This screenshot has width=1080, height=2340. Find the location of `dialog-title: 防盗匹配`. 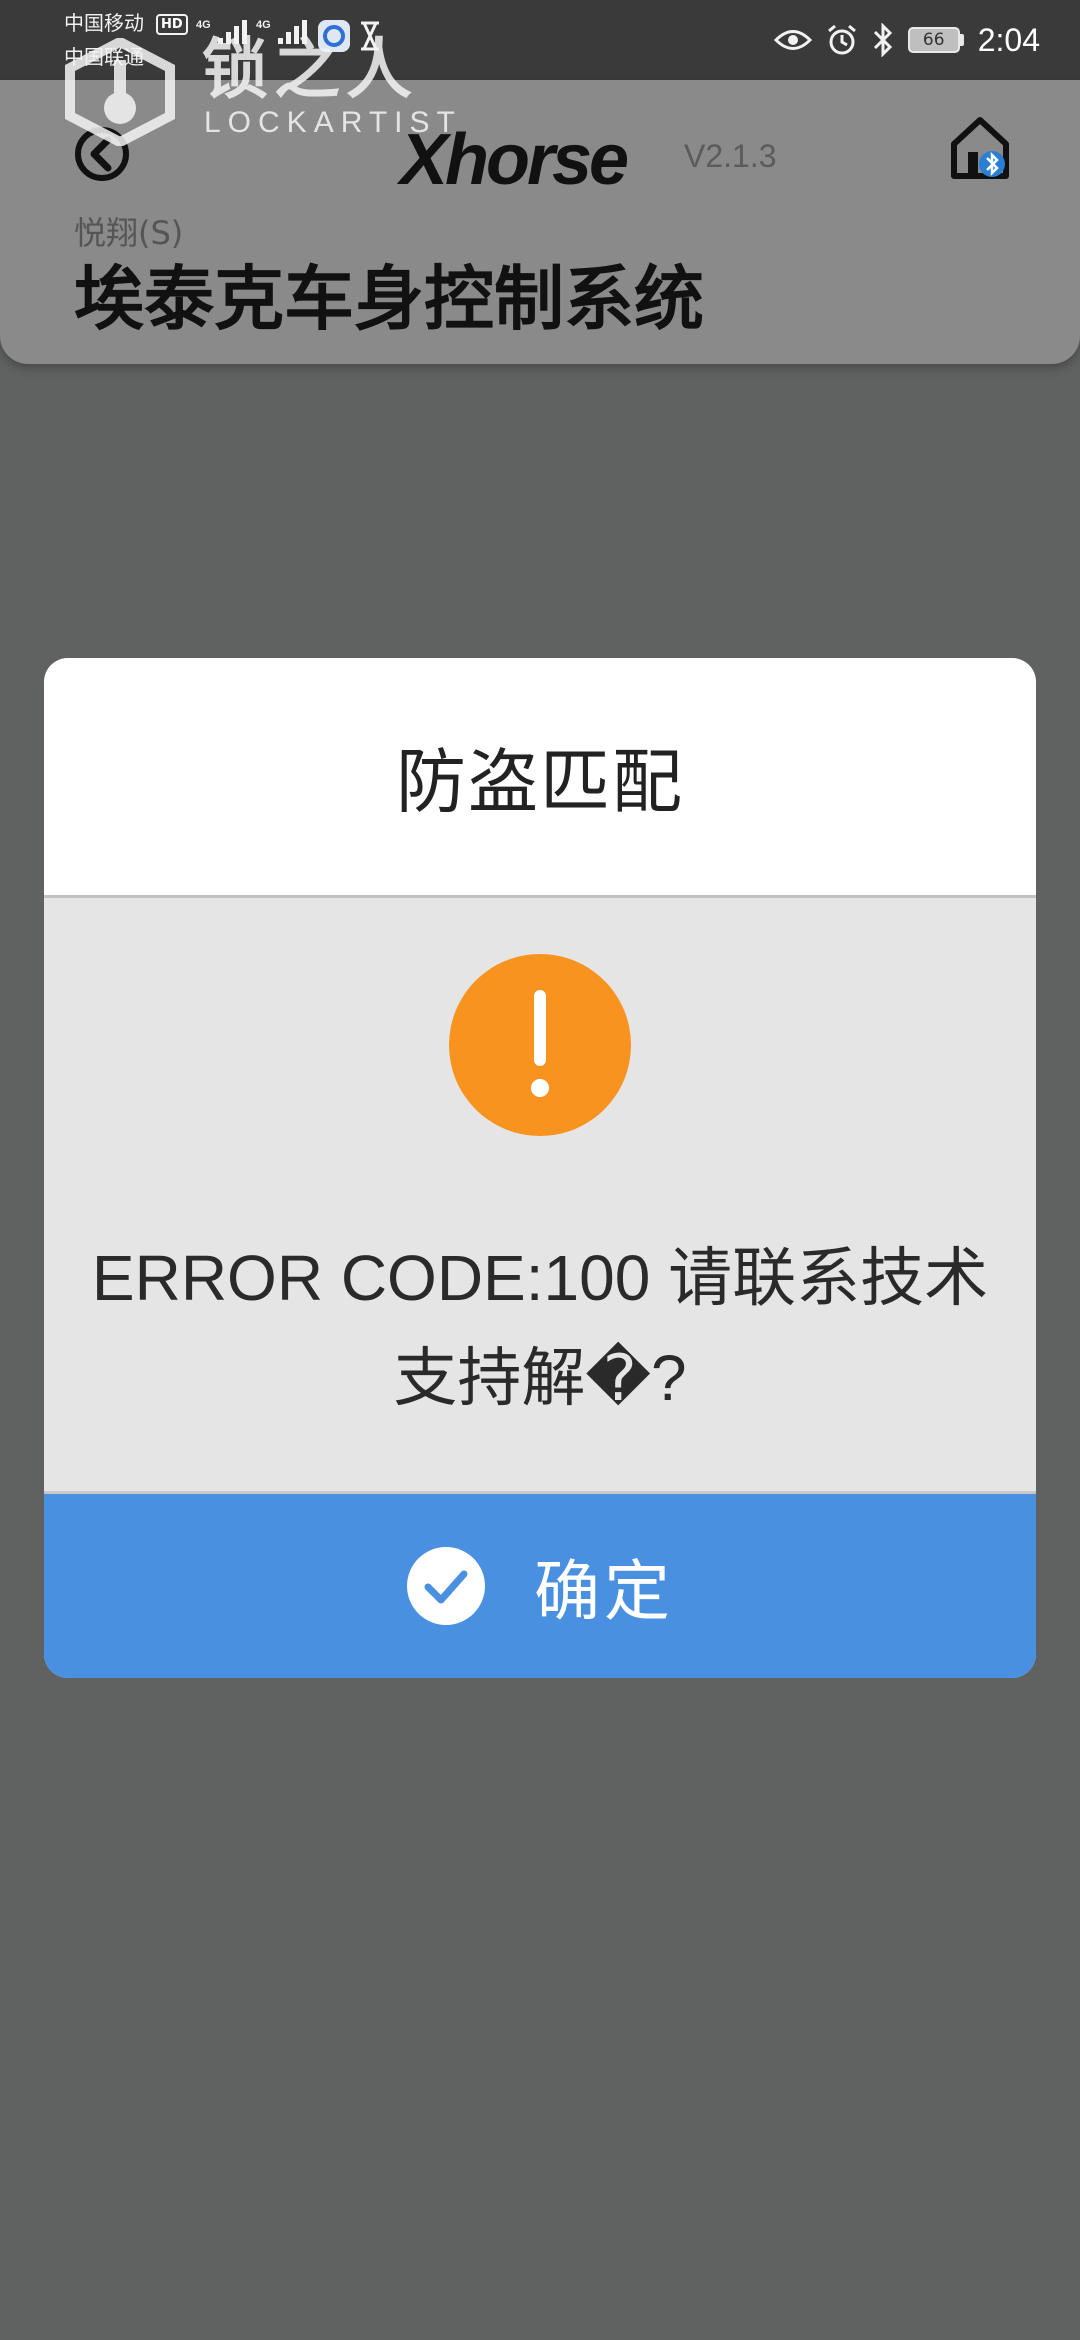

dialog-title: 防盗匹配 is located at coordinates (540, 782).